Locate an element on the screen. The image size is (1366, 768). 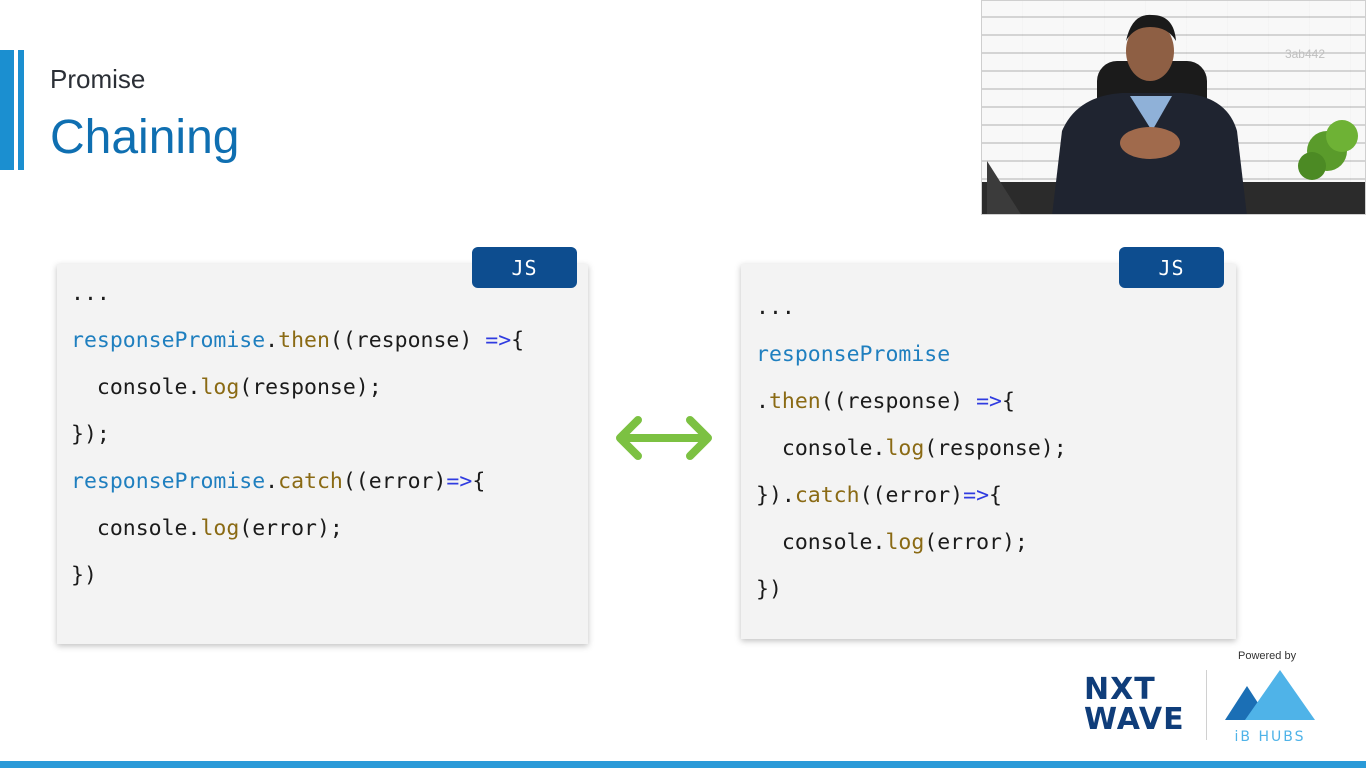
ib-hubs-logo: iB HUBS is located at coordinates (1270, 706).